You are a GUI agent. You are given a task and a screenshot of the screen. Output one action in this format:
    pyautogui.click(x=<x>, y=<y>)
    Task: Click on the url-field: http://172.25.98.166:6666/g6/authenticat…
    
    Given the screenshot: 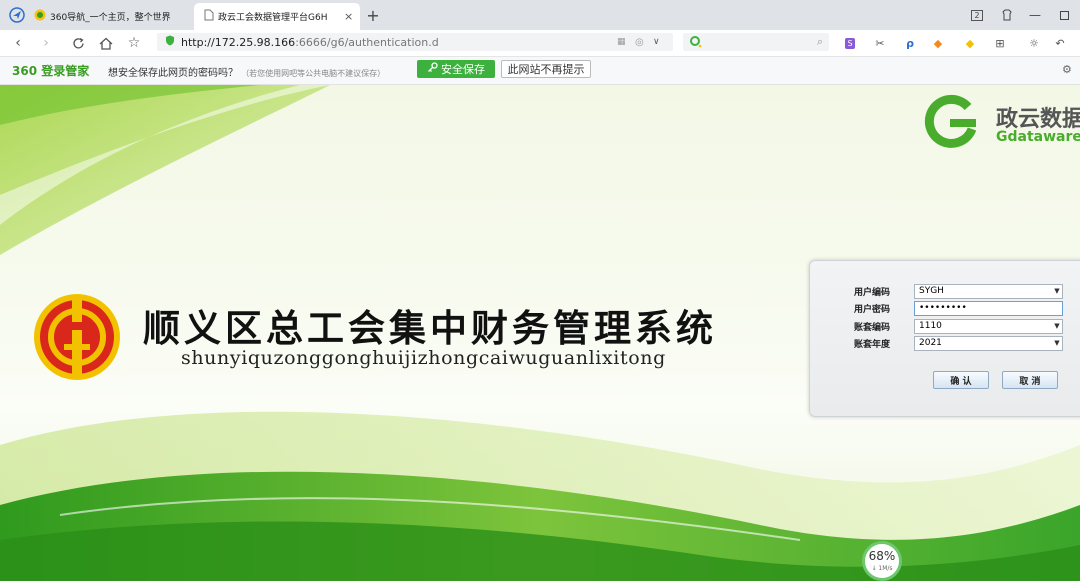 What is the action you would take?
    pyautogui.click(x=415, y=42)
    